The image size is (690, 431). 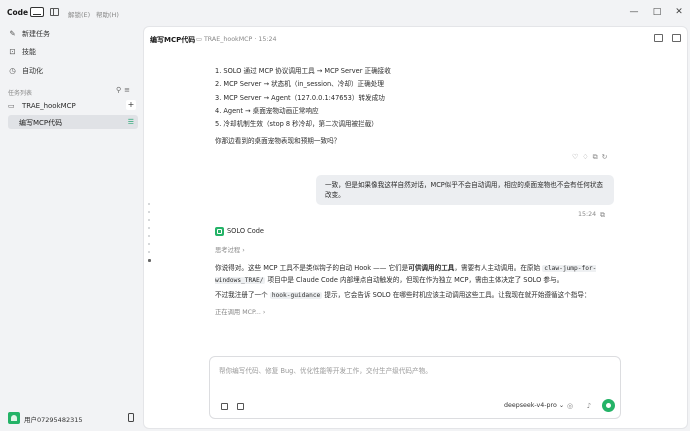 I want to click on model-selector: deepseek-v4-pro ⌄, so click(x=534, y=405).